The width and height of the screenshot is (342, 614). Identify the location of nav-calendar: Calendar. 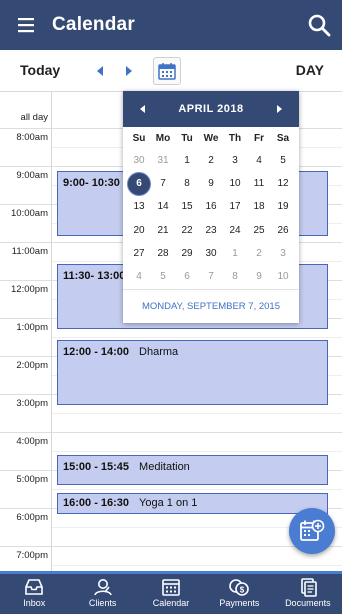
(171, 594).